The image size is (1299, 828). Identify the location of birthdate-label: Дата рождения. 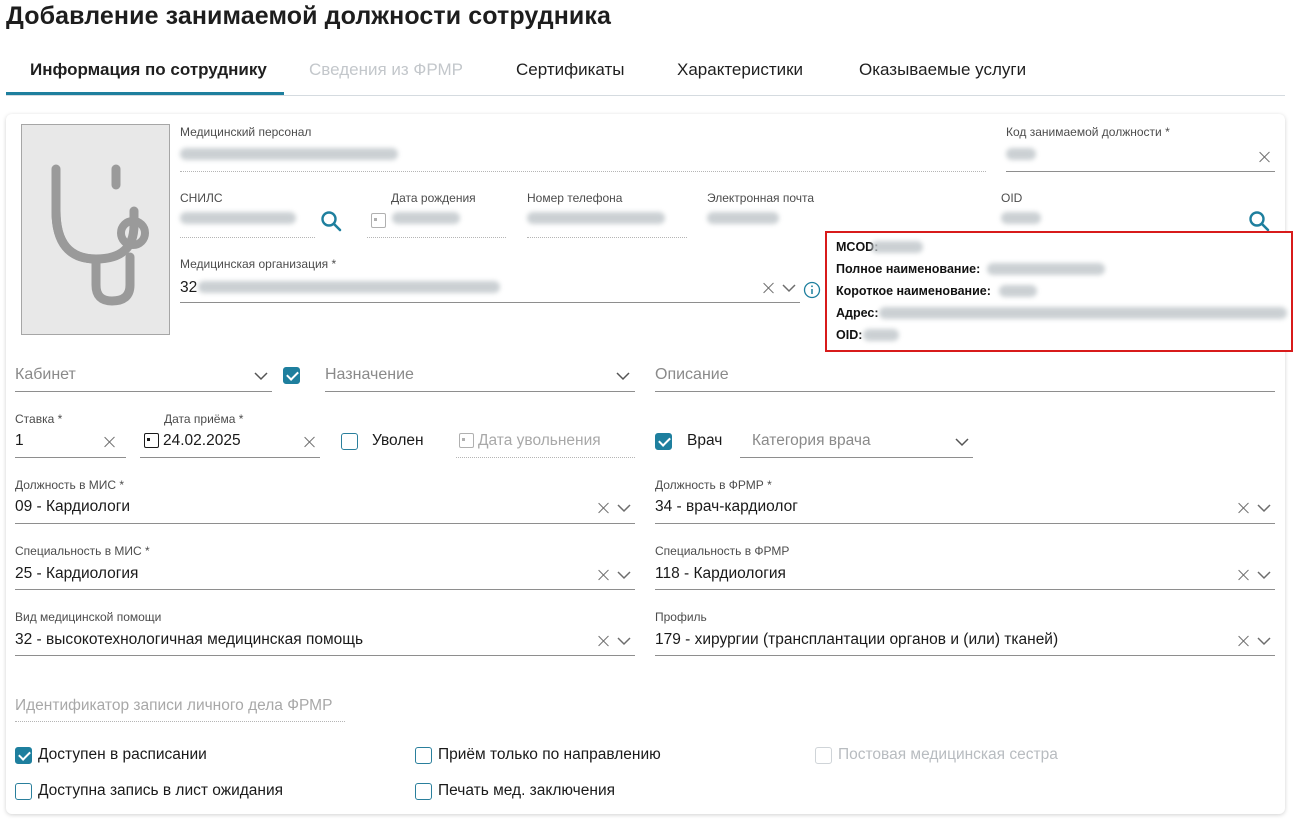
(433, 198).